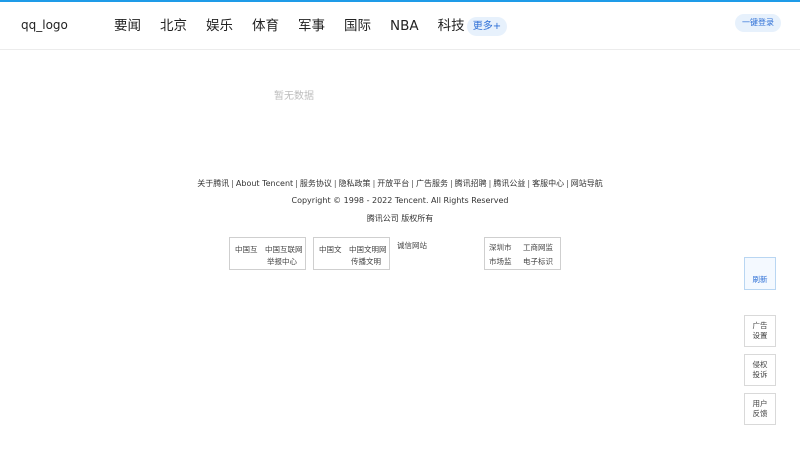  I want to click on footer-link-terms: 服务协议, so click(316, 183).